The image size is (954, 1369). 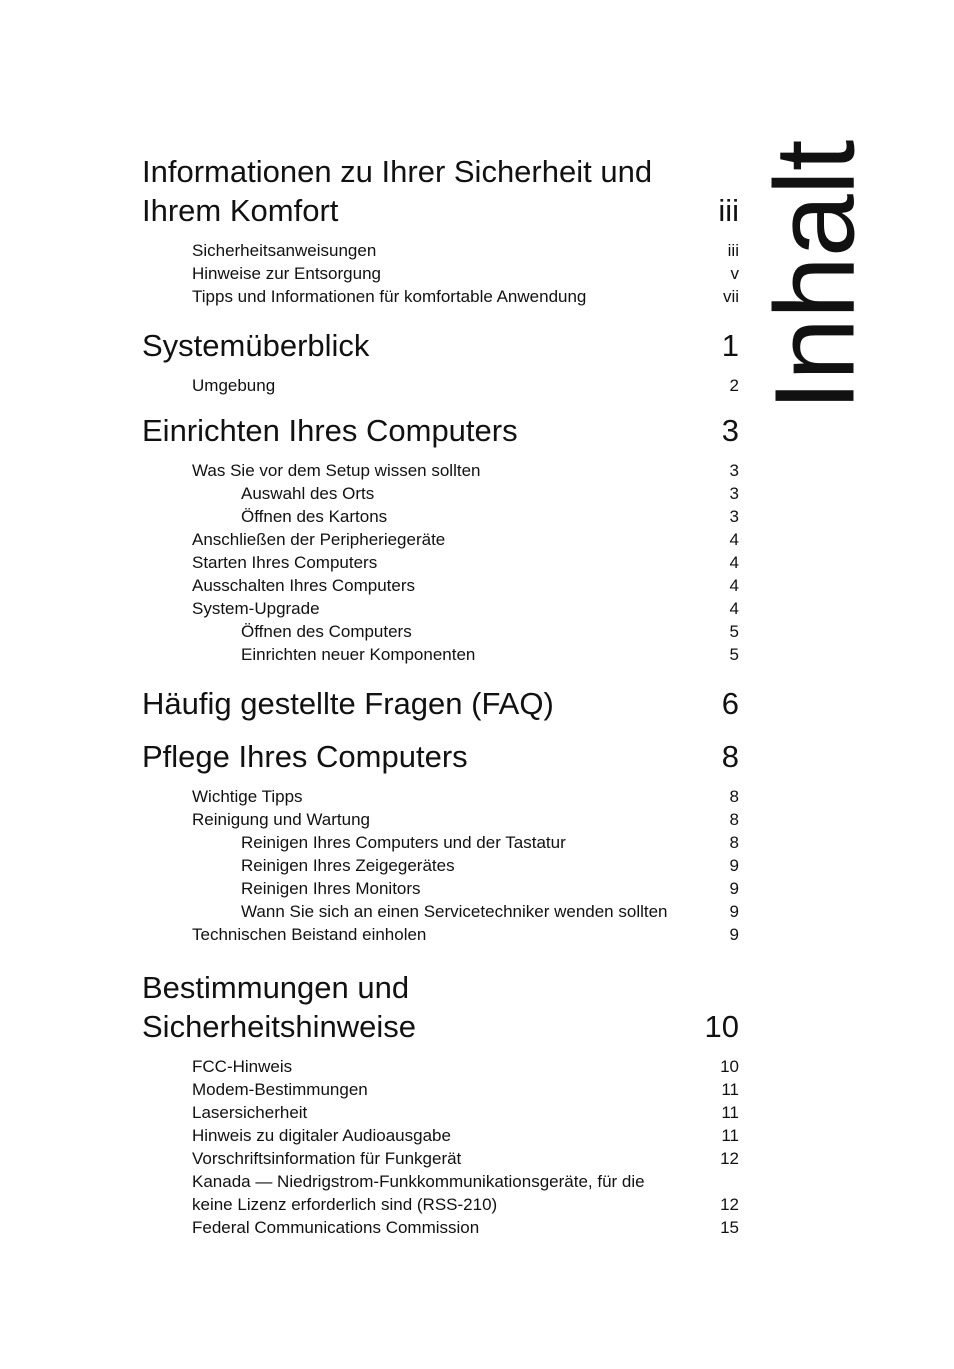 I want to click on entry-page-number: 2, so click(x=734, y=385).